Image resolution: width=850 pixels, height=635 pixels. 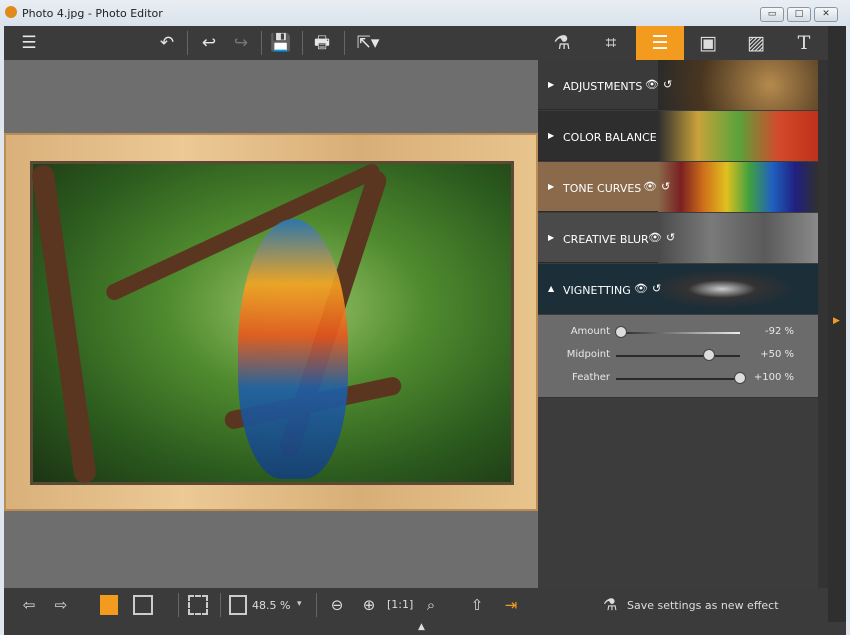 I want to click on section-label: VIGNETTING, so click(x=597, y=290).